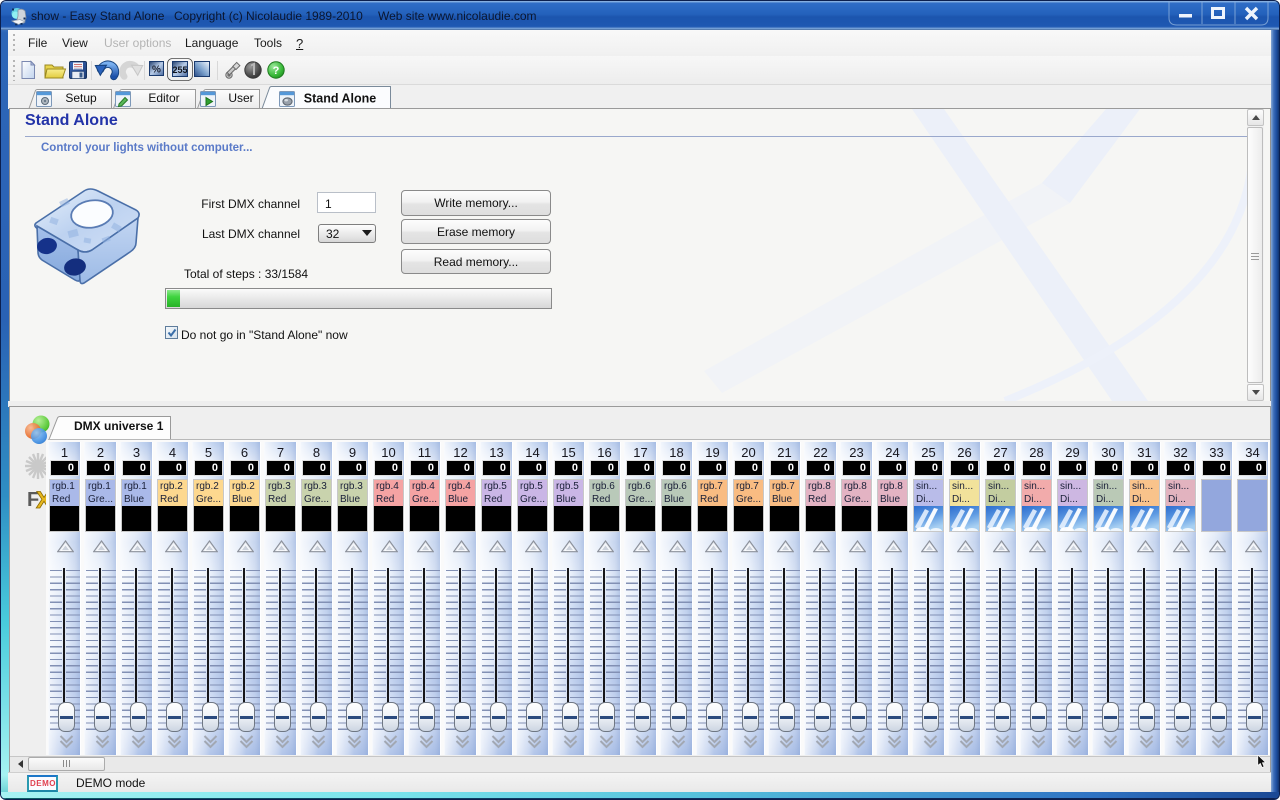  What do you see at coordinates (163, 98) in the screenshot?
I see `svg-text: Editor` at bounding box center [163, 98].